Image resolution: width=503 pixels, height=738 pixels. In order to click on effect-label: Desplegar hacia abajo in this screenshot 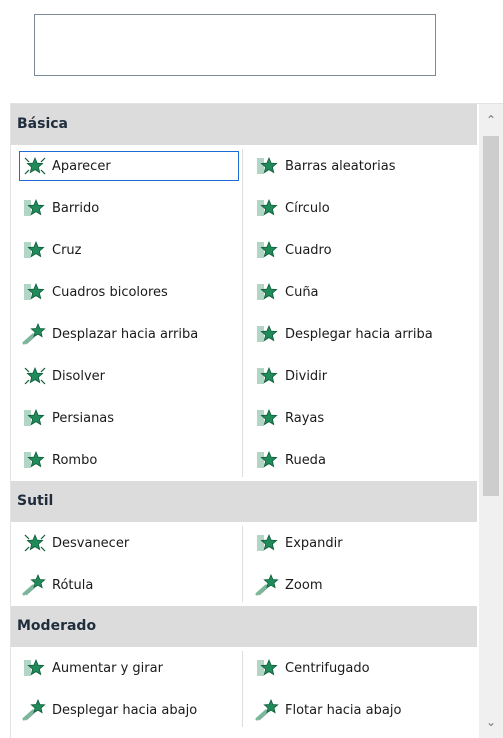, I will do `click(125, 710)`.